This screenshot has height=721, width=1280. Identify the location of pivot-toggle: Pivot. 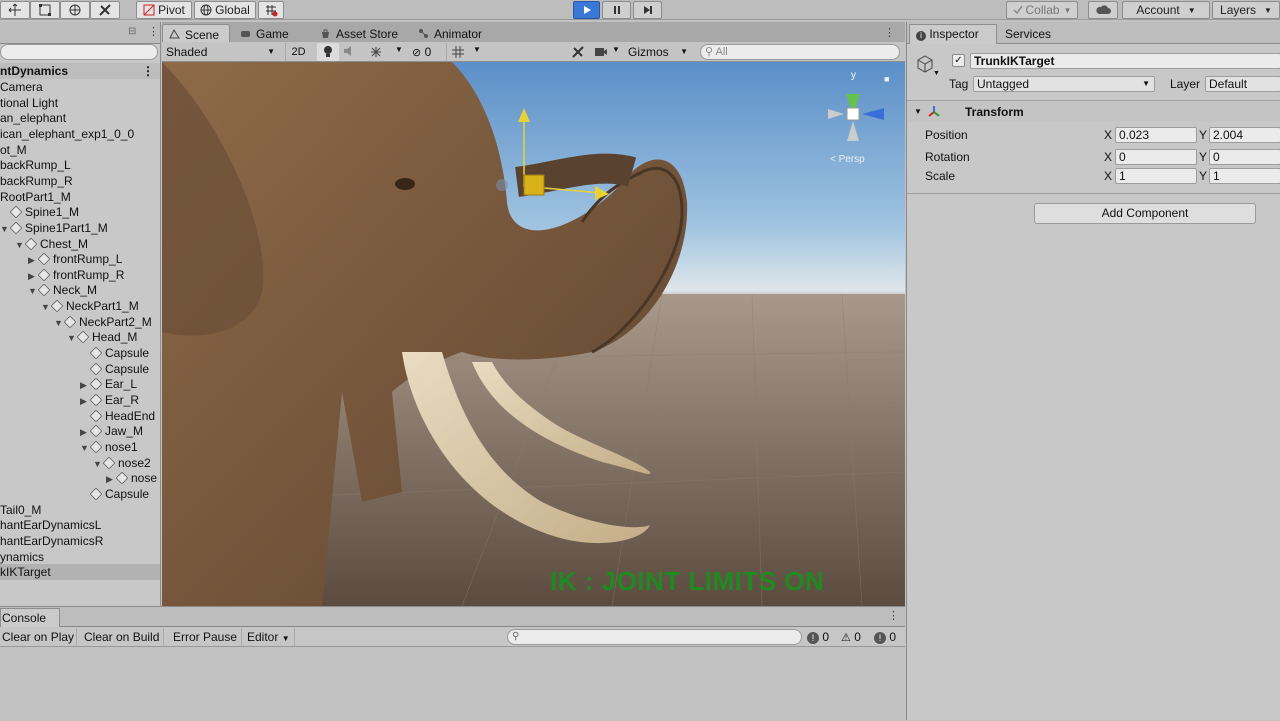
(164, 10).